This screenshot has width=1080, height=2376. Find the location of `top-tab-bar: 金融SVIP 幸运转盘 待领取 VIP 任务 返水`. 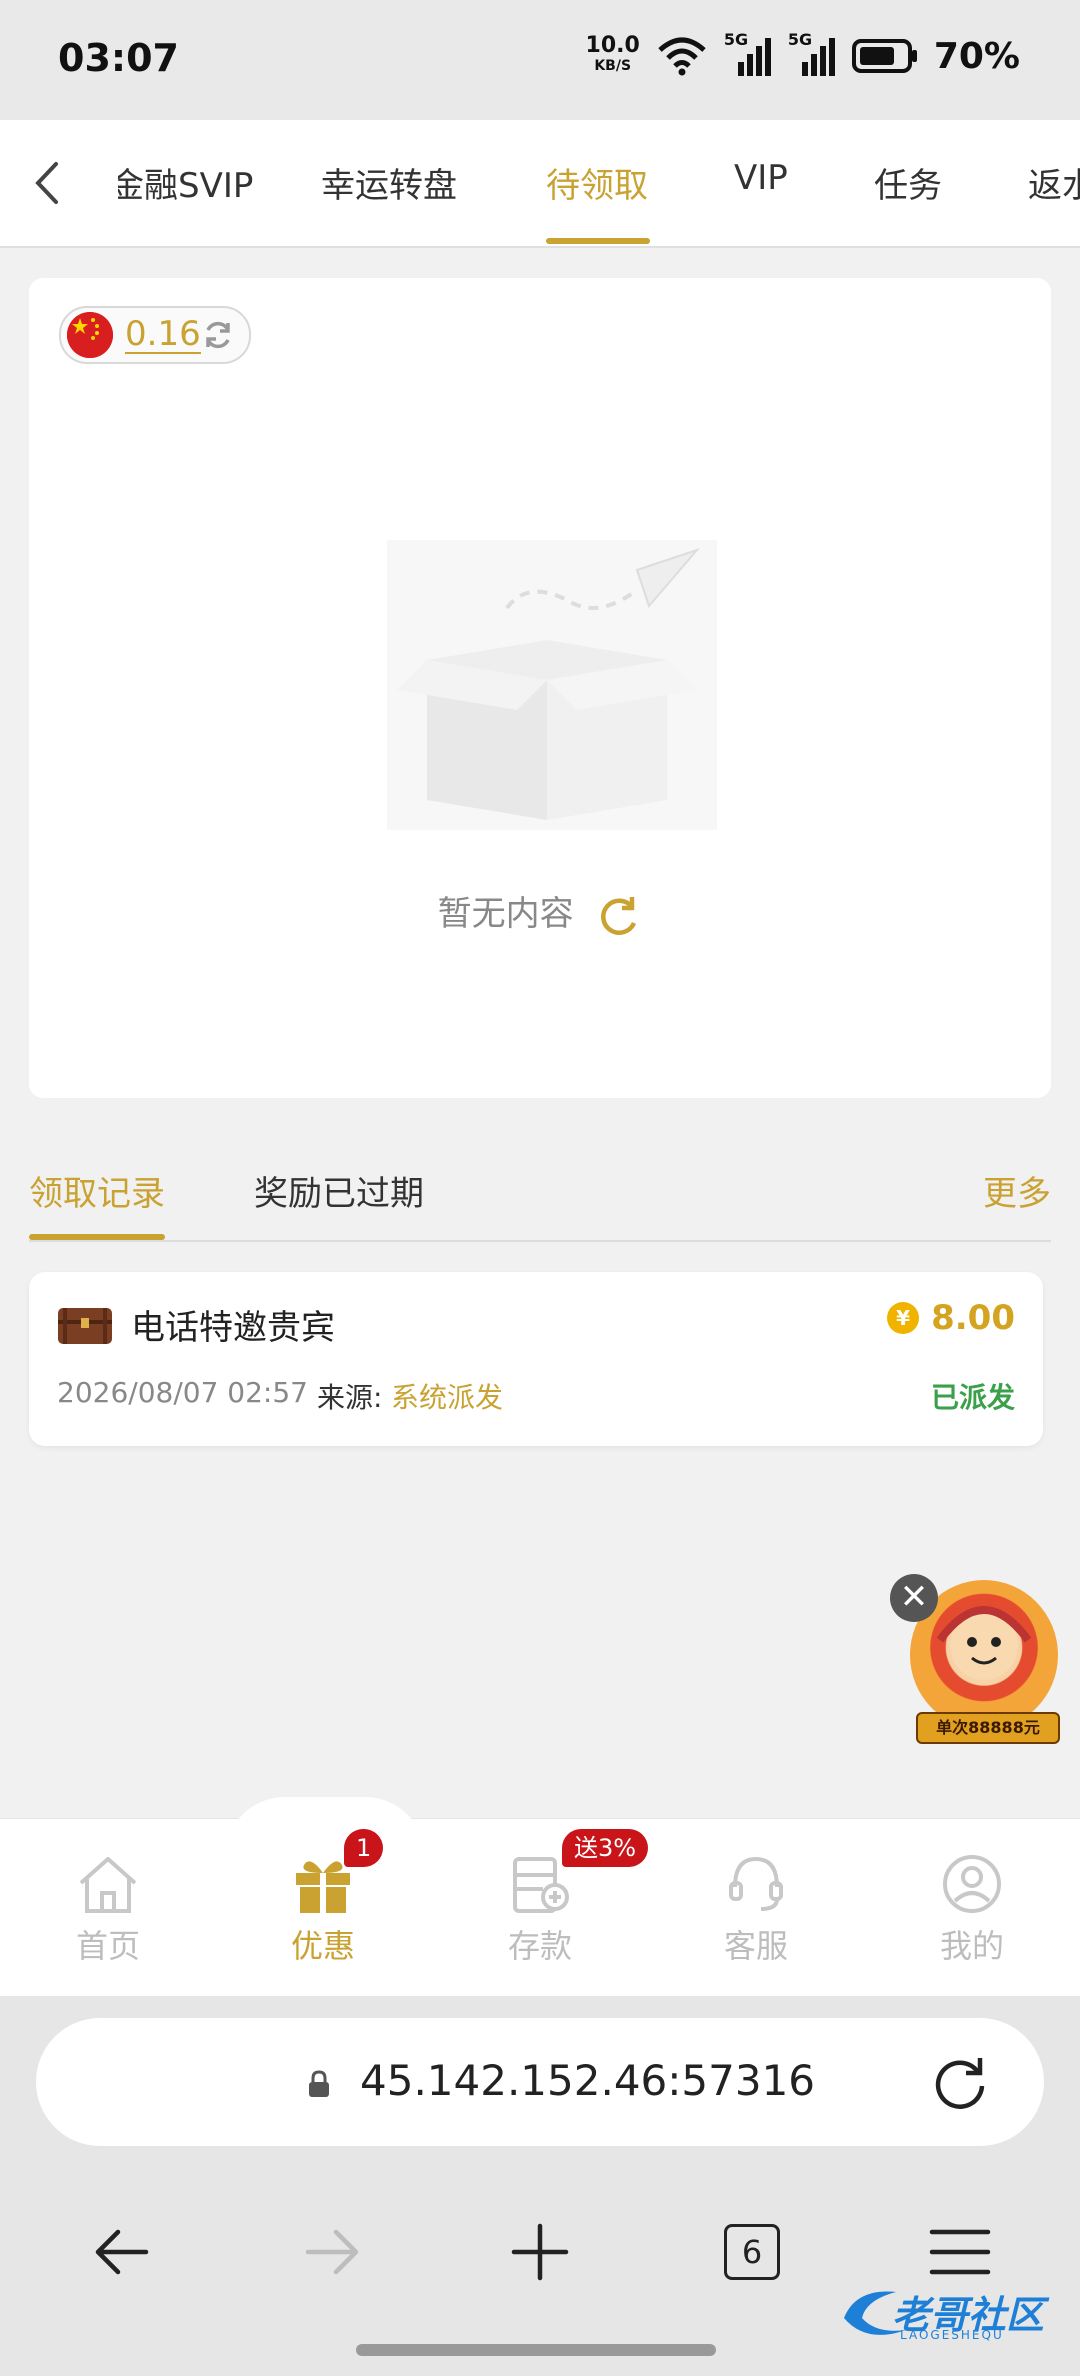

top-tab-bar: 金融SVIP 幸运转盘 待领取 VIP 任务 返水 is located at coordinates (540, 184).